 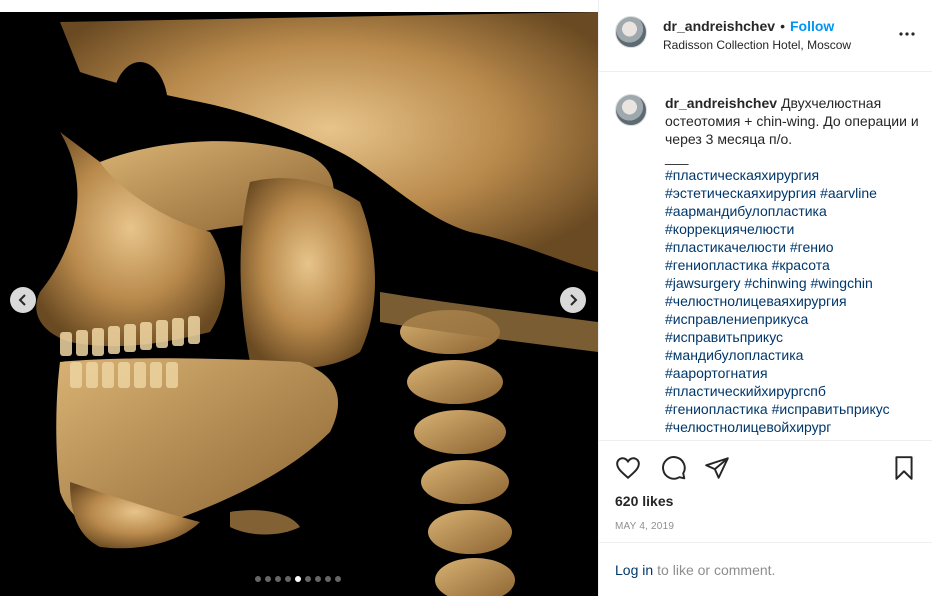 What do you see at coordinates (644, 526) in the screenshot?
I see `post-date: MAY 4, 2019` at bounding box center [644, 526].